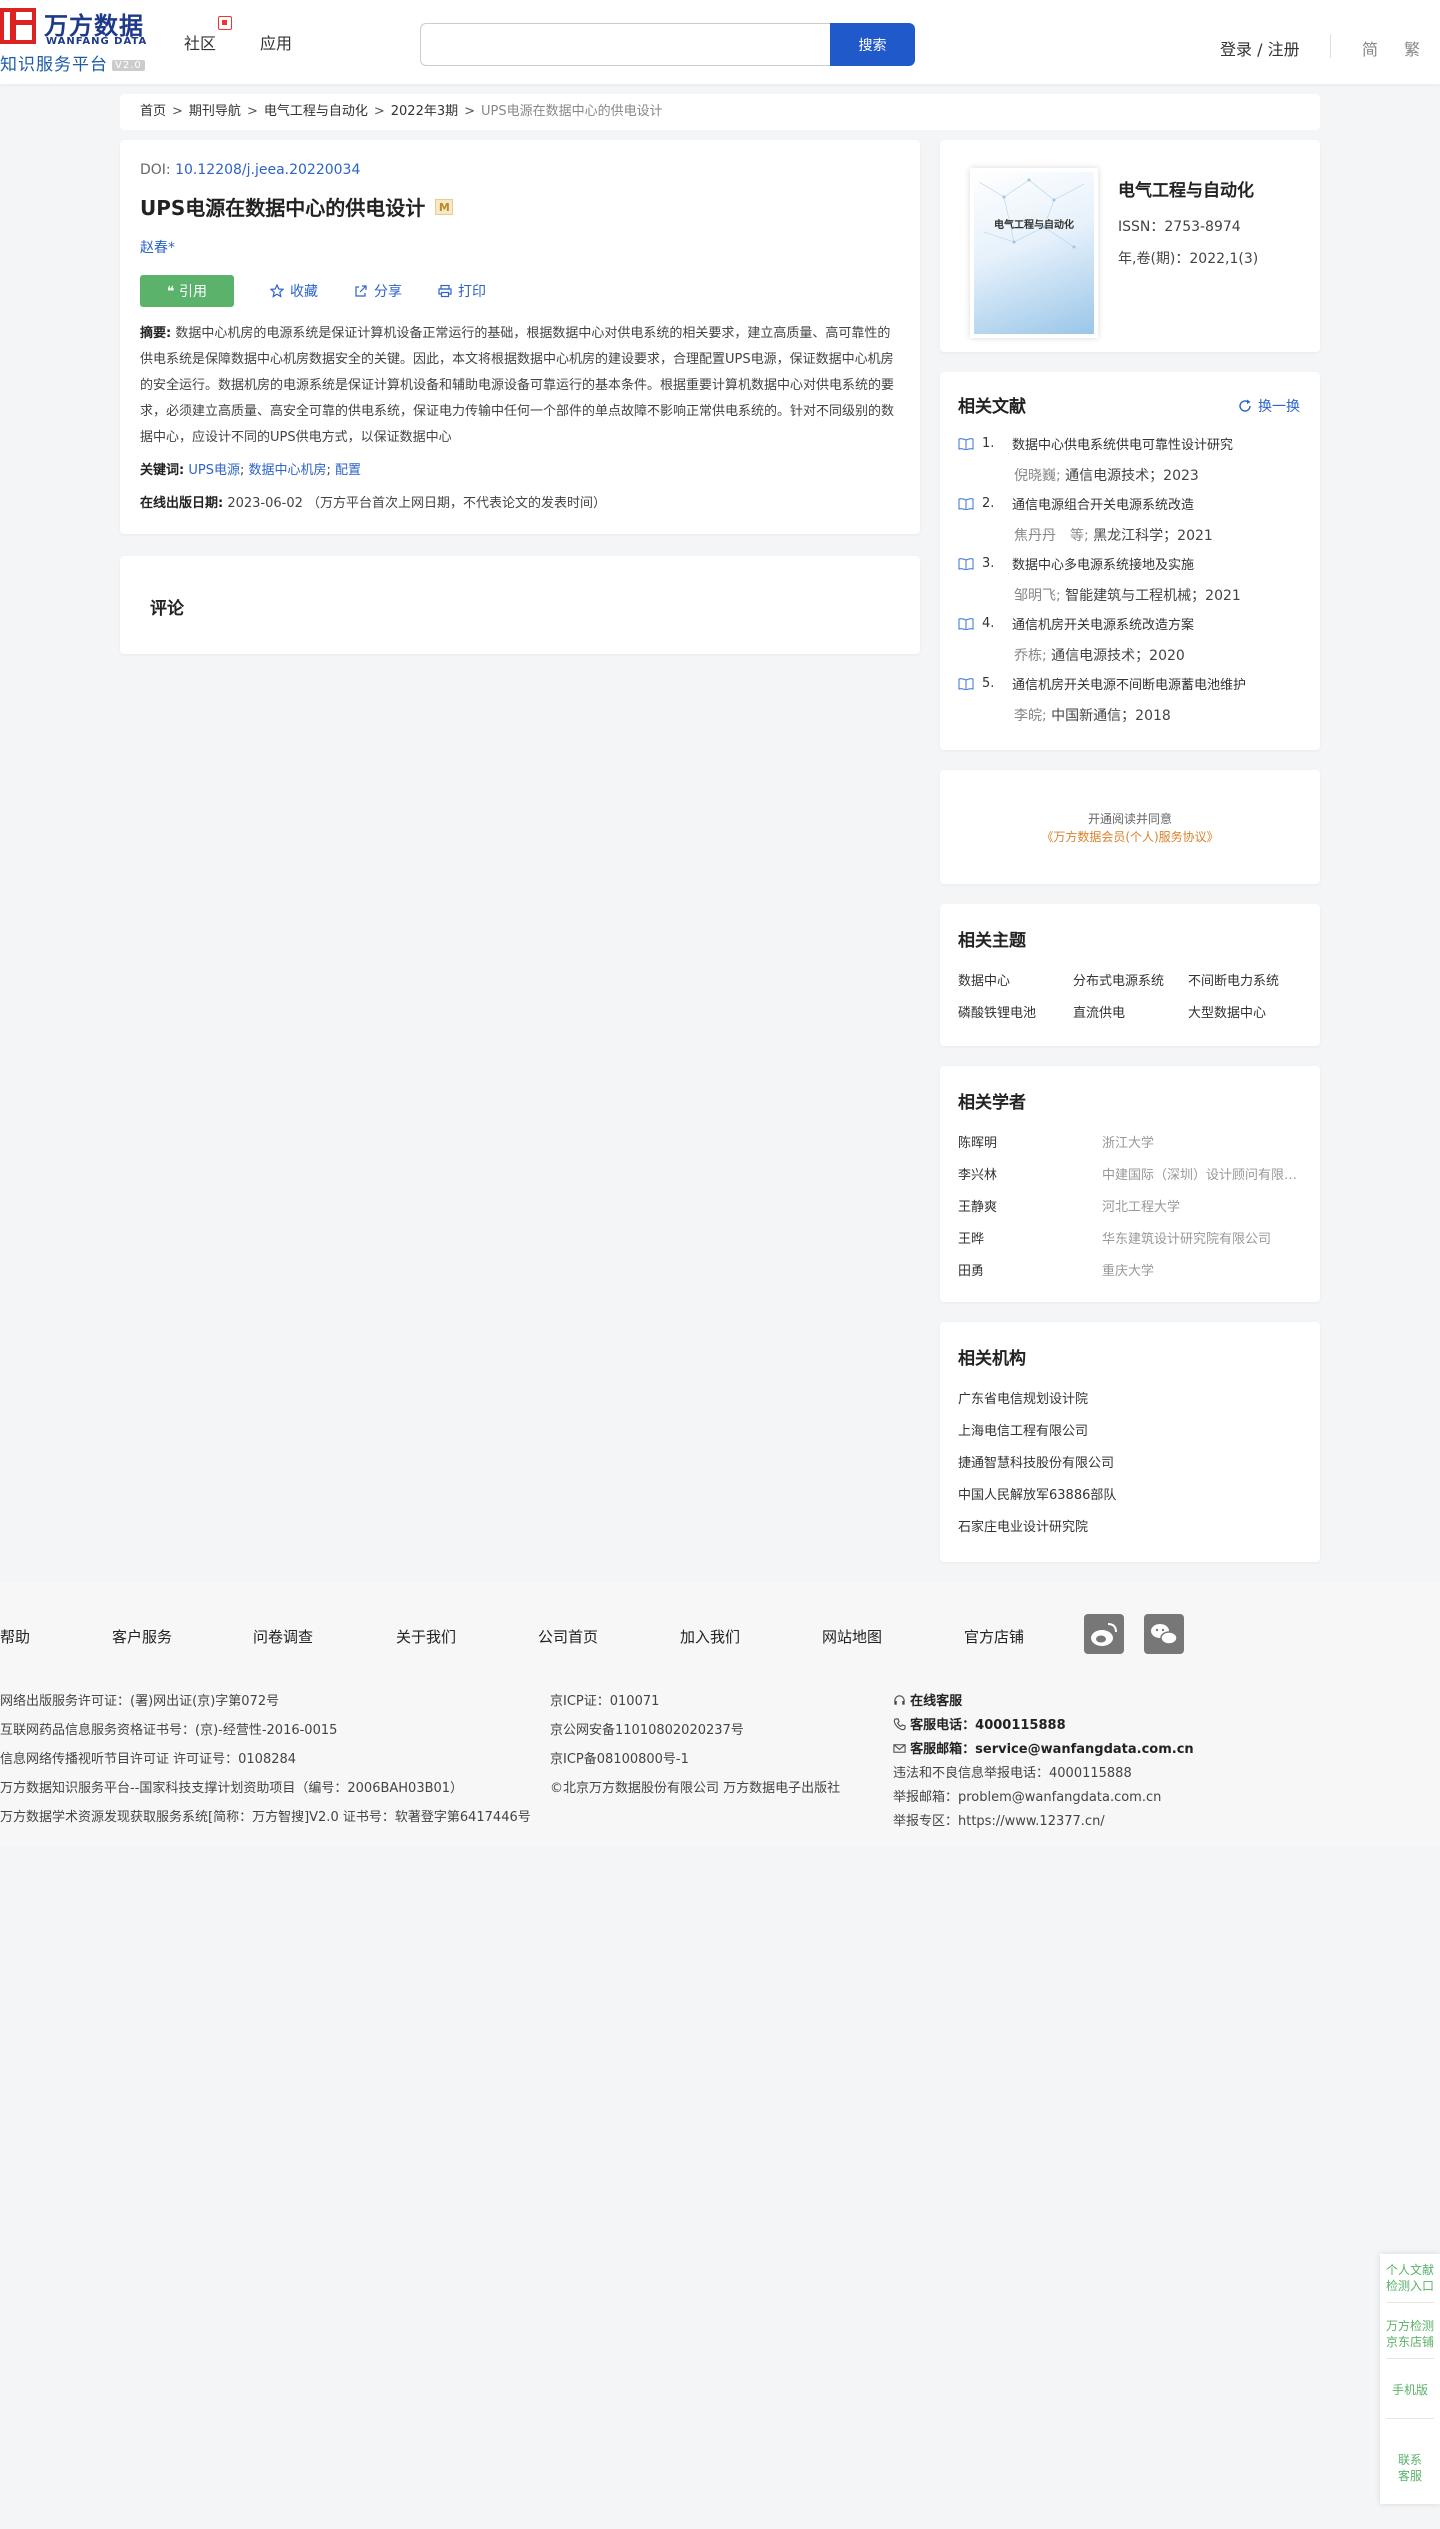 This screenshot has height=2529, width=1440. I want to click on topic-link: 磷酸铁锂电池, so click(1010, 1011).